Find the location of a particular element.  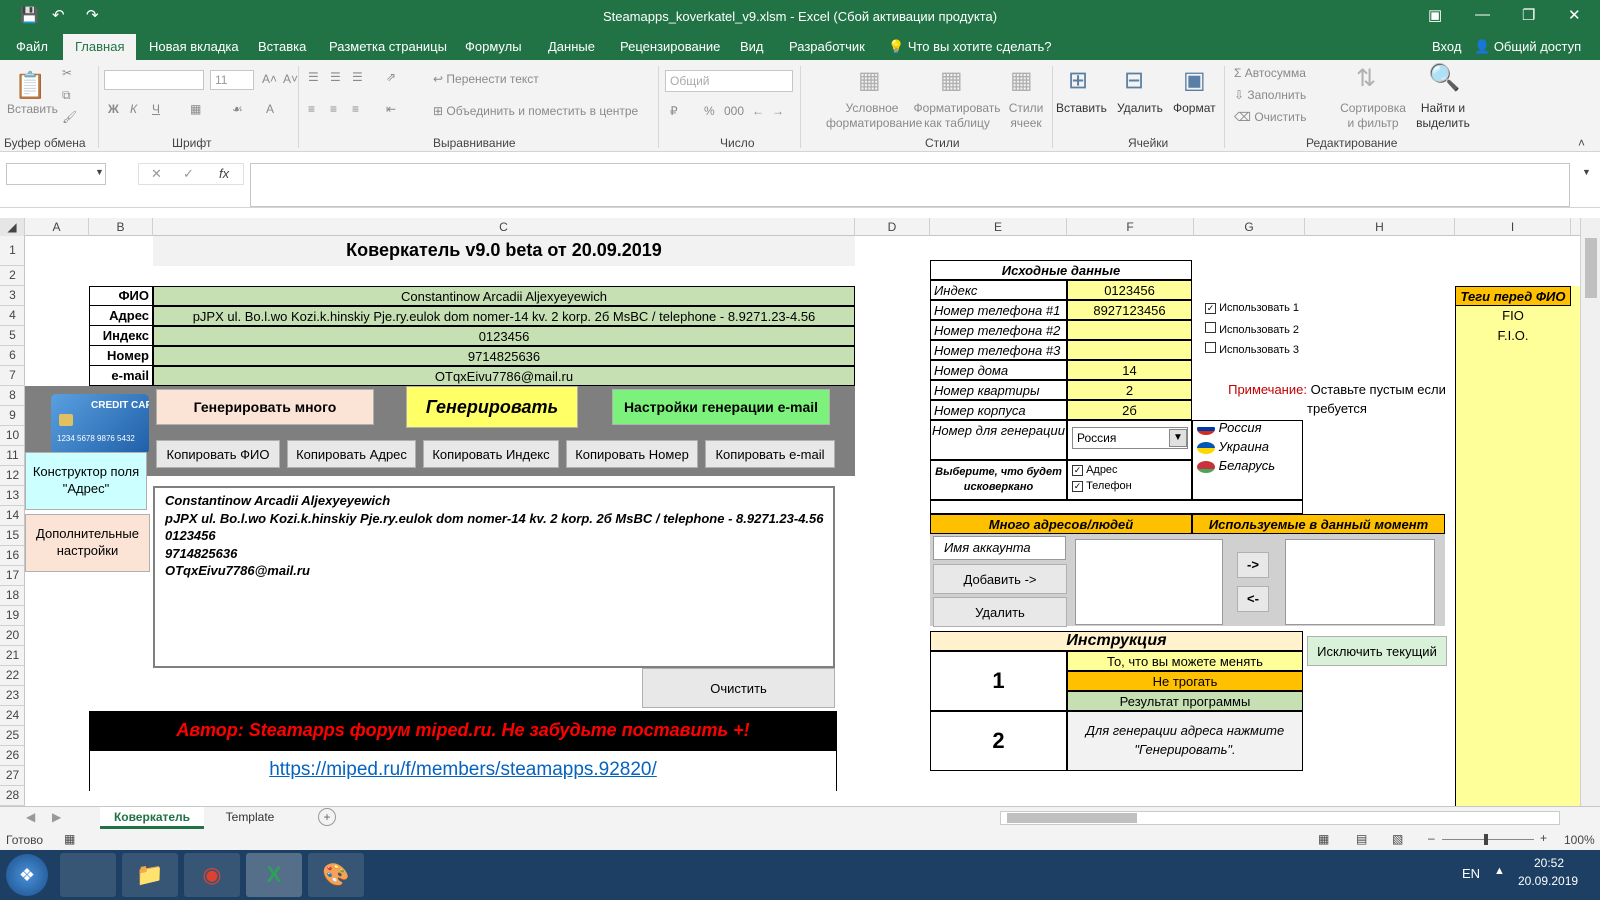

excel-icon: X is located at coordinates (274, 875).